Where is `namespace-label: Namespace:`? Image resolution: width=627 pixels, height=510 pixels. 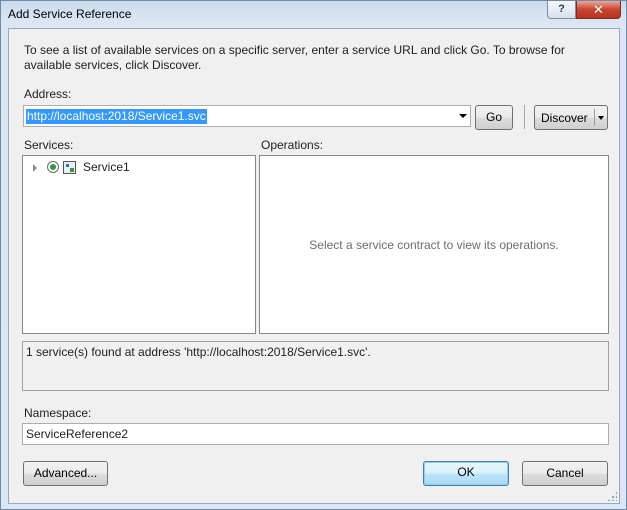 namespace-label: Namespace: is located at coordinates (58, 413).